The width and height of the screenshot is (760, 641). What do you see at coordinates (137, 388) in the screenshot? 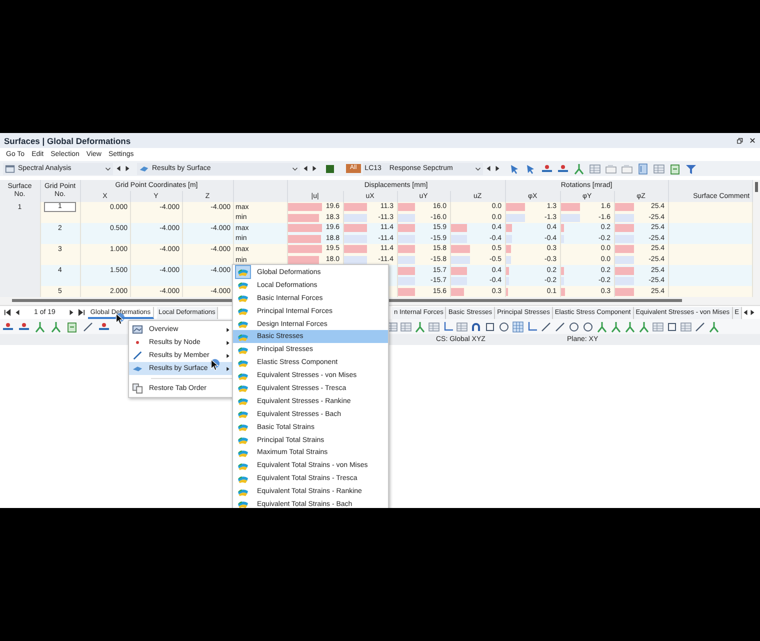
I see `windows-icon` at bounding box center [137, 388].